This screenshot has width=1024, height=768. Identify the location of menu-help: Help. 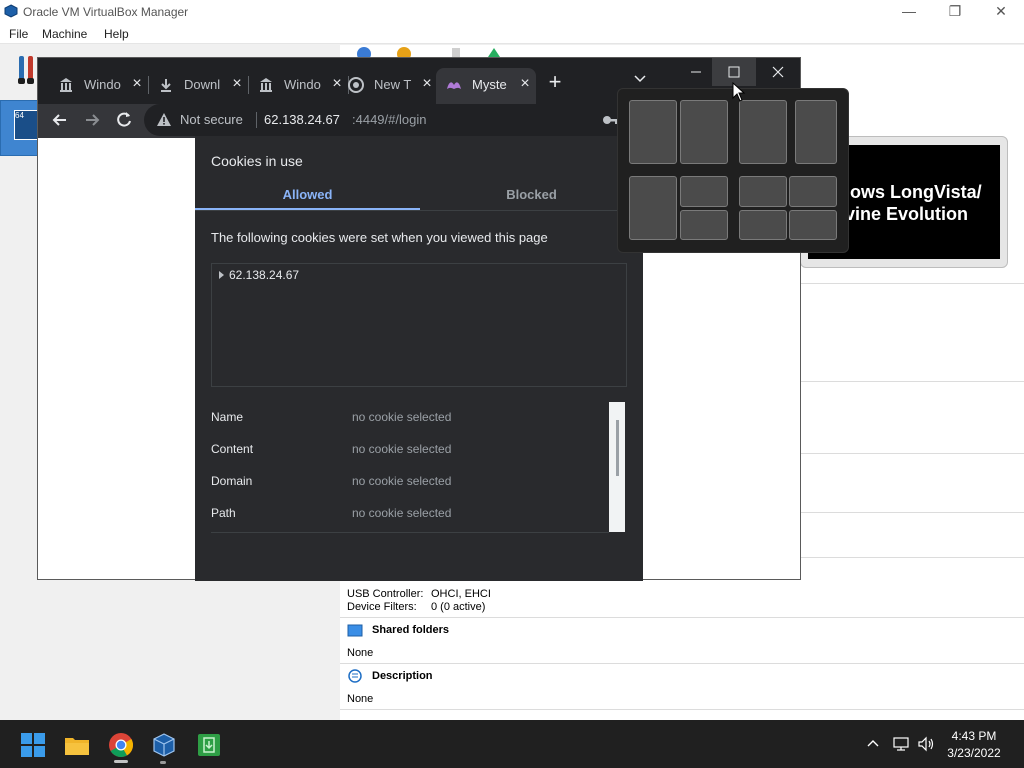
(116, 34).